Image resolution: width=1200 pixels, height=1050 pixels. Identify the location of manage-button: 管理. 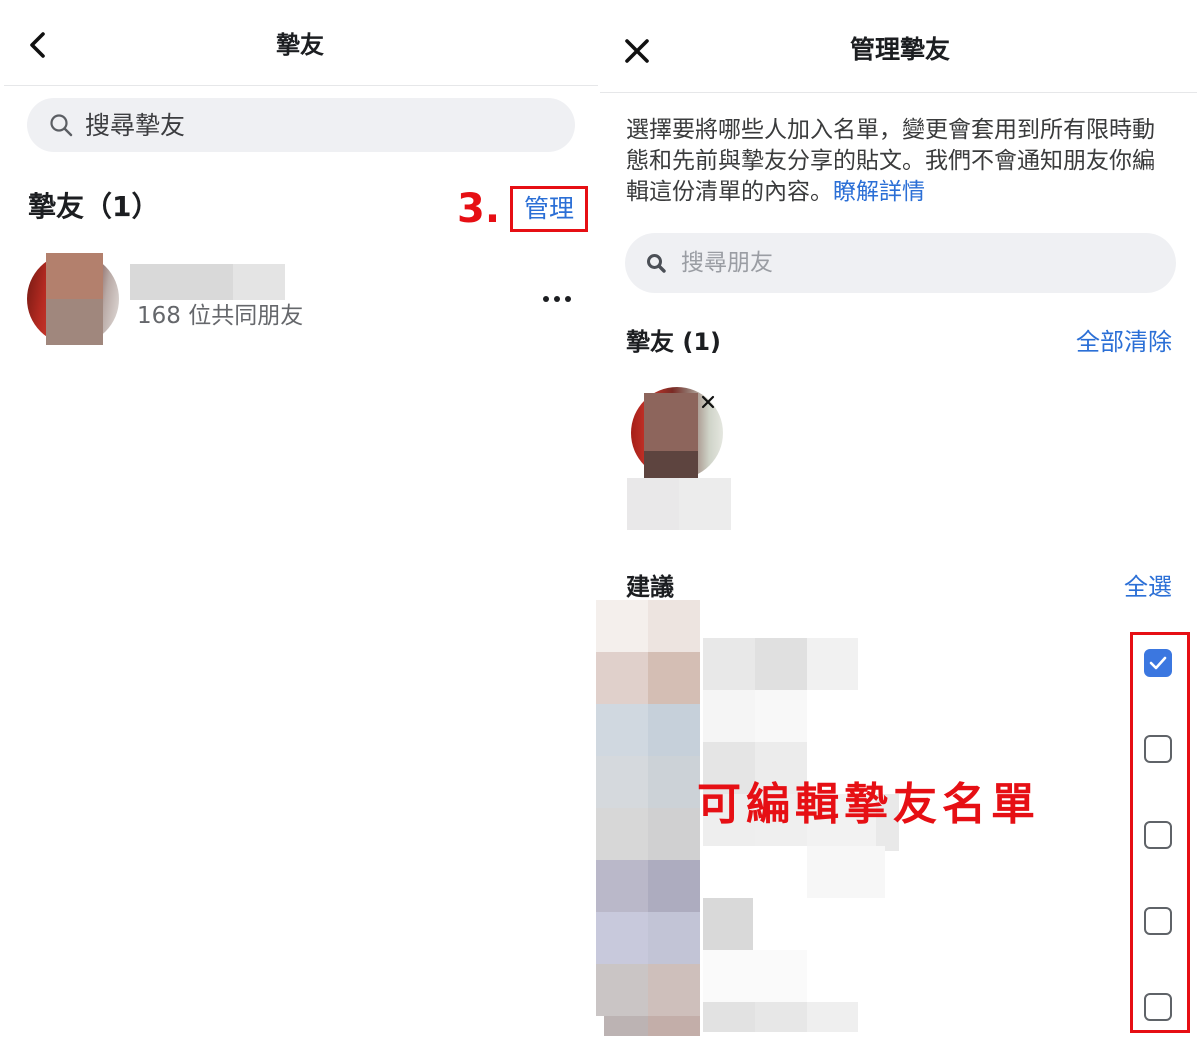
(549, 209).